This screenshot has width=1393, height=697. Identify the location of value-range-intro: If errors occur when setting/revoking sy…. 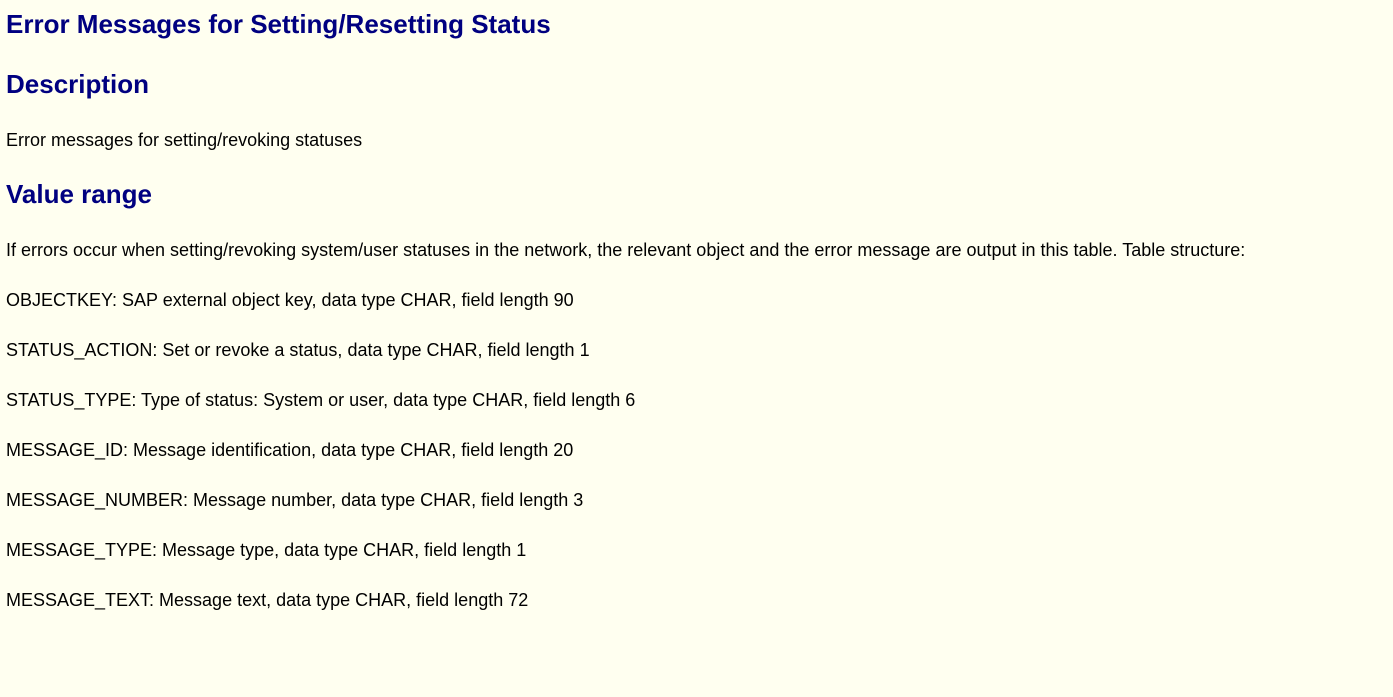
(626, 250).